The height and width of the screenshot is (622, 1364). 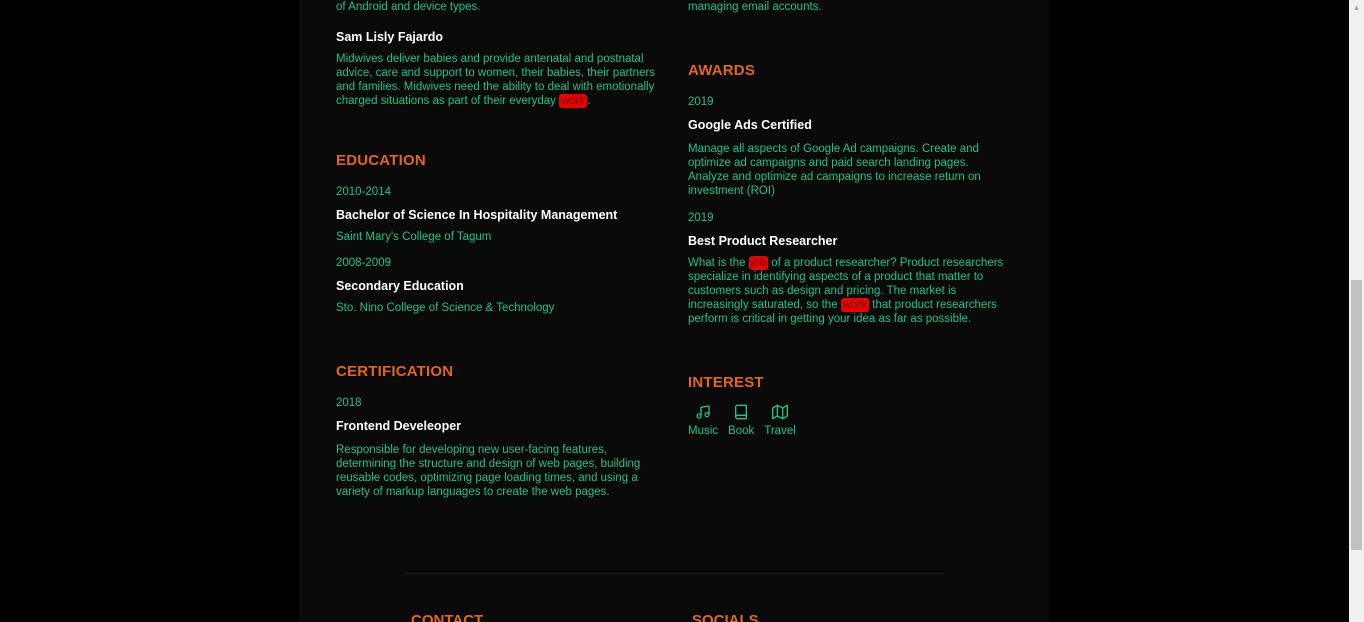 I want to click on socials-title: SOCIALS, so click(x=725, y=617).